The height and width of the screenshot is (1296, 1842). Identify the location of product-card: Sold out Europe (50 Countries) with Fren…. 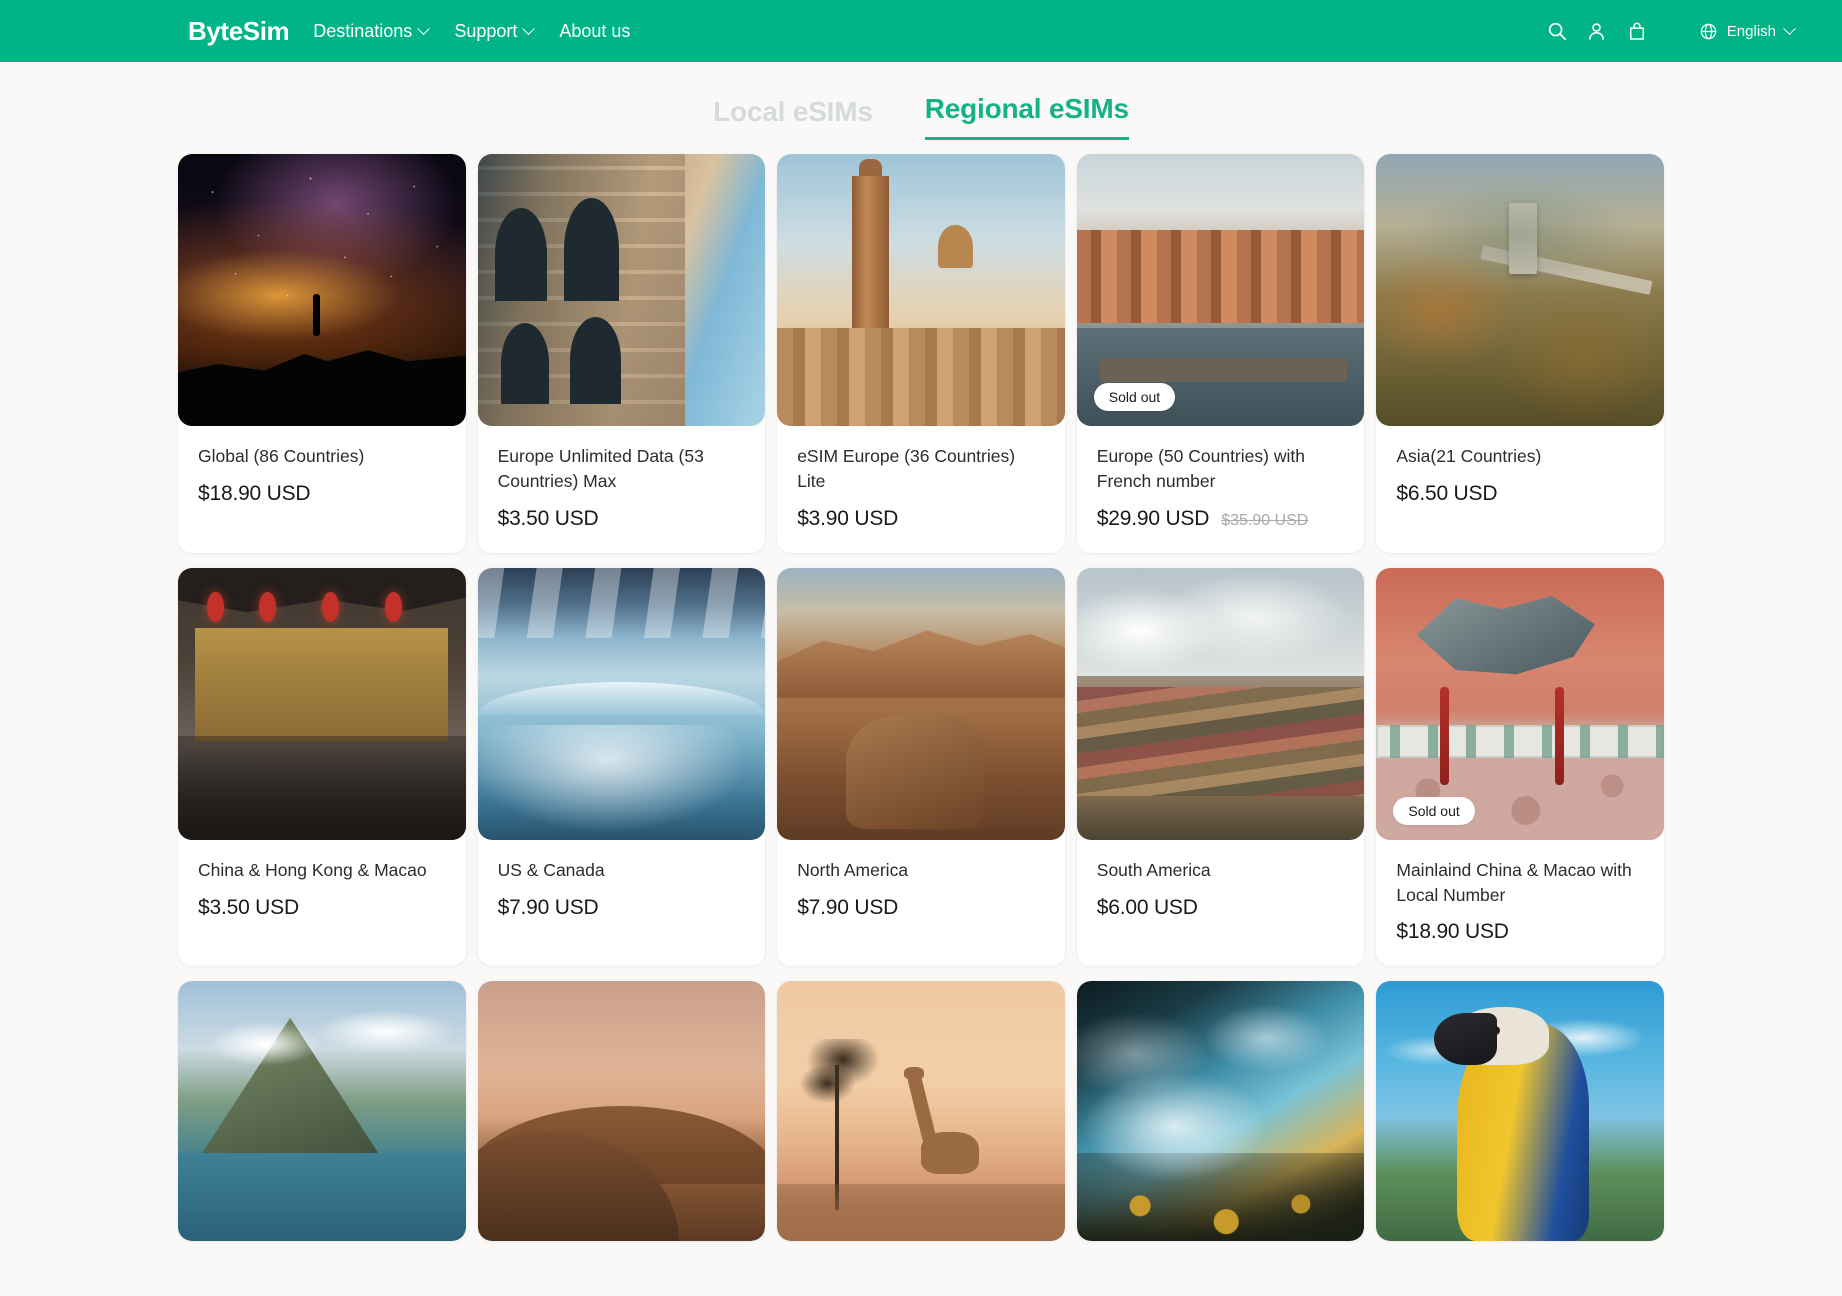
(1220, 353).